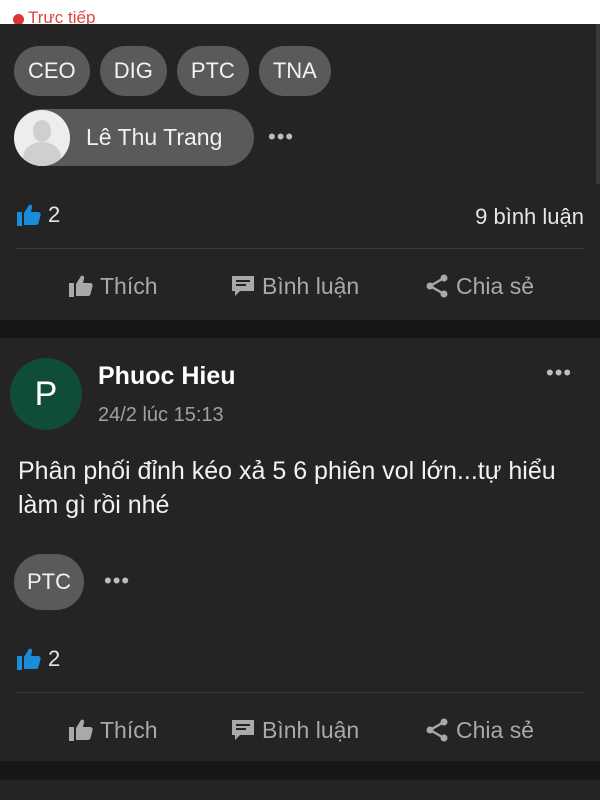 This screenshot has width=600, height=800. I want to click on mentioned-user-chip: Lê Thu Trang, so click(134, 137).